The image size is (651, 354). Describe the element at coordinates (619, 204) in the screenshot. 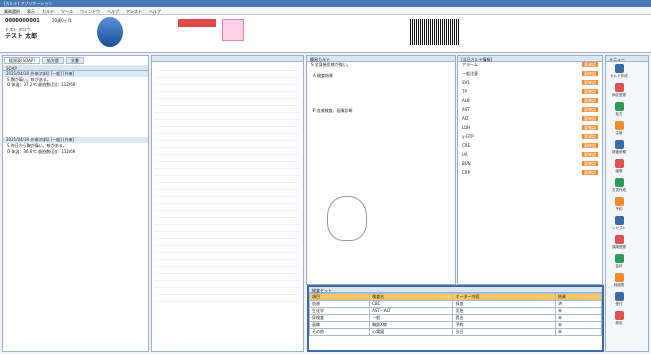

I see `sidebar-button: 予約` at that location.